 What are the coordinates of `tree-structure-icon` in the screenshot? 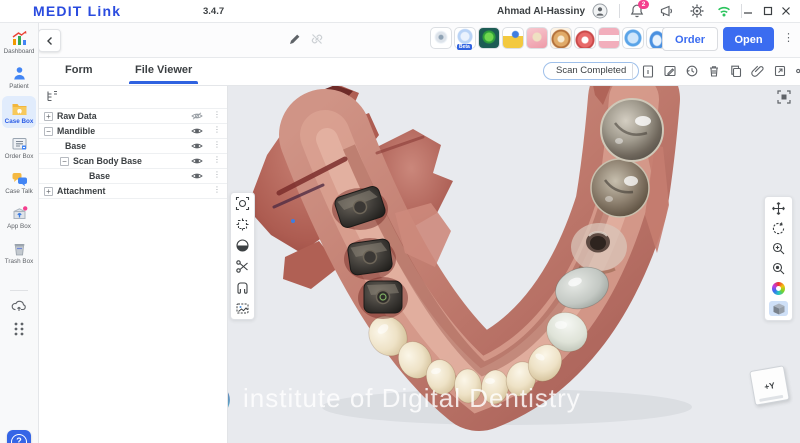 It's located at (52, 96).